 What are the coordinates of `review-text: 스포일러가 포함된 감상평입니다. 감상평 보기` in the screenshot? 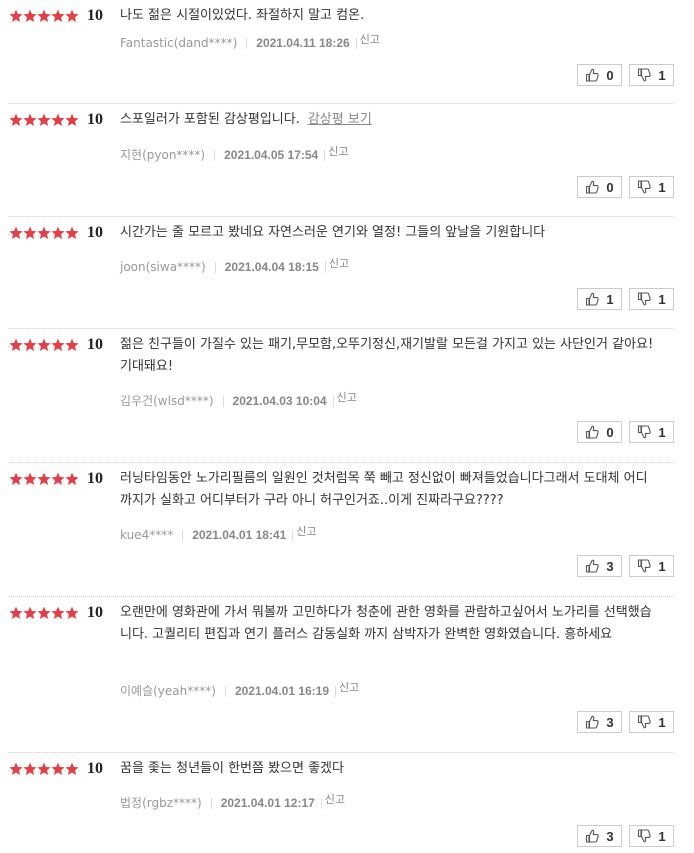 It's located at (387, 120).